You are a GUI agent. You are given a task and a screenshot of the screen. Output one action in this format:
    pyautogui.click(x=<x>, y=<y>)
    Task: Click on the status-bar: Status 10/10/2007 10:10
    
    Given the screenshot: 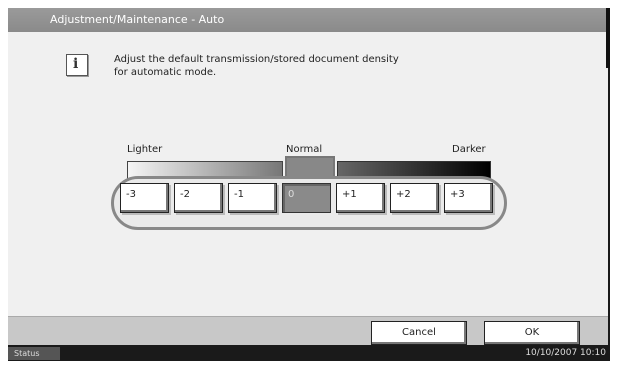 What is the action you would take?
    pyautogui.click(x=309, y=353)
    